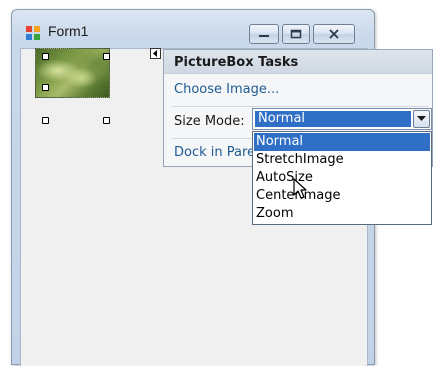 The image size is (433, 366). What do you see at coordinates (298, 62) in the screenshot?
I see `tasks-header: PictureBox Tasks` at bounding box center [298, 62].